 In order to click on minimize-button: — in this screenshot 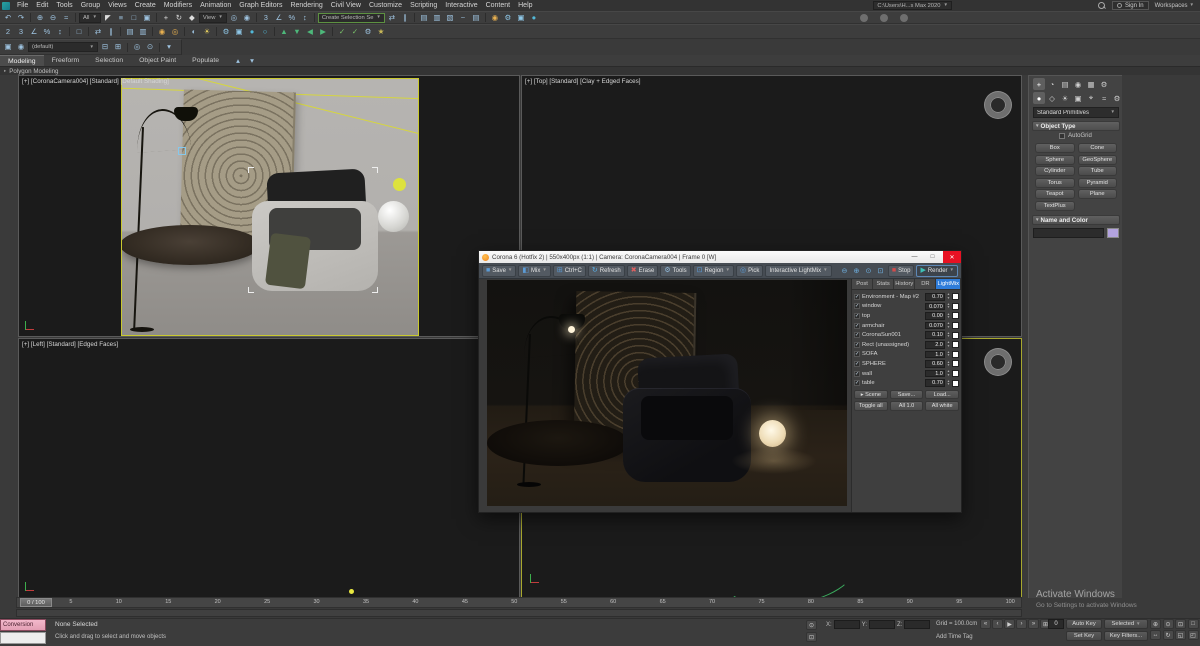, I will do `click(914, 257)`.